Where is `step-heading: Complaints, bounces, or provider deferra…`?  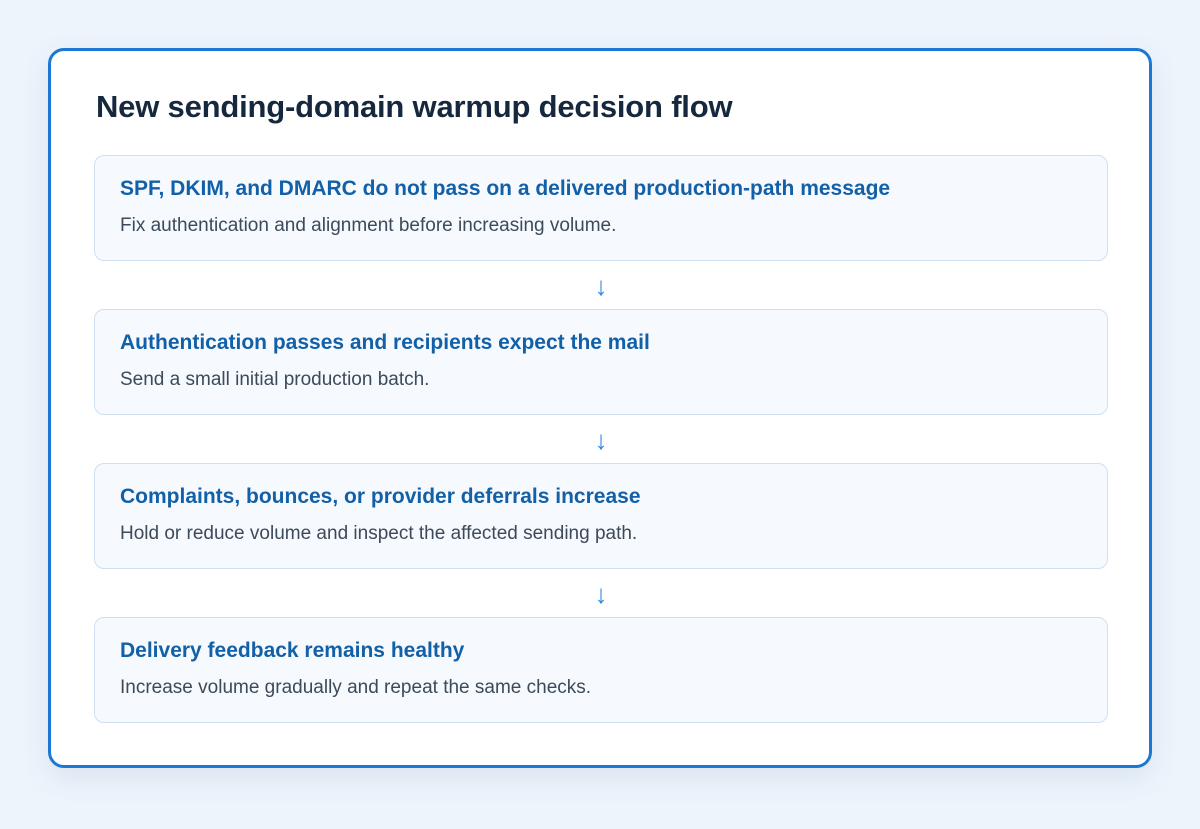
step-heading: Complaints, bounces, or provider deferra… is located at coordinates (380, 496).